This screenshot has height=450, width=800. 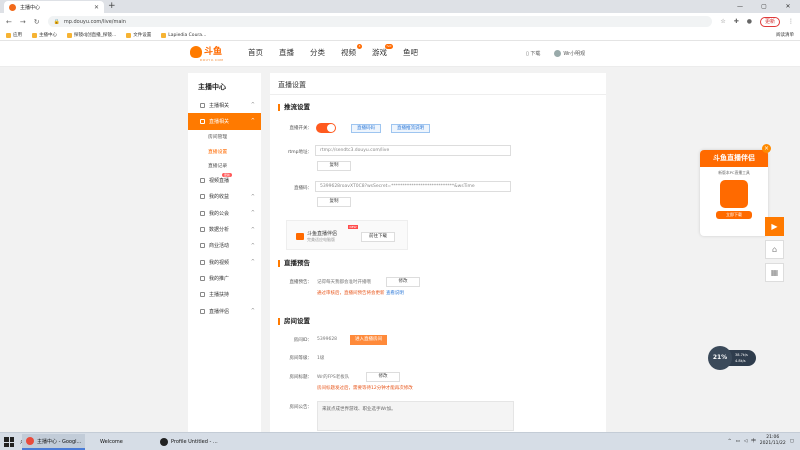 I want to click on taskbar-app-welcome: Welcome, so click(x=111, y=442).